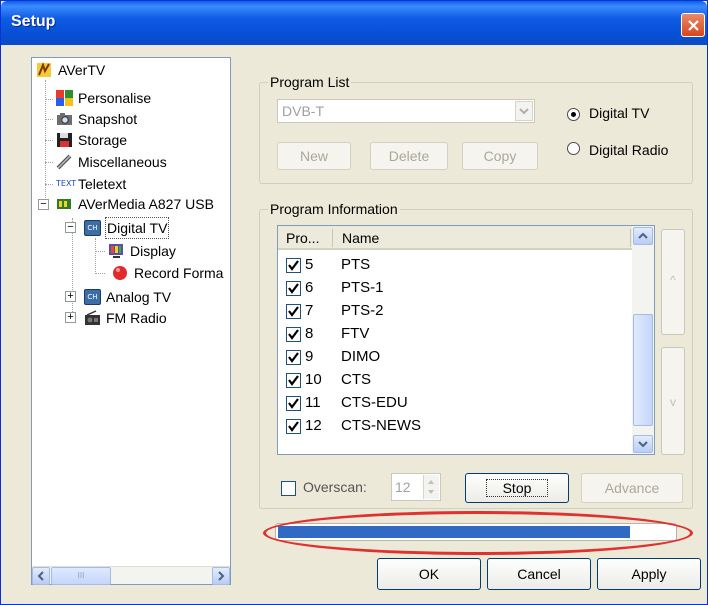 The height and width of the screenshot is (605, 708). Describe the element at coordinates (573, 148) in the screenshot. I see `digital-radio-radio` at that location.